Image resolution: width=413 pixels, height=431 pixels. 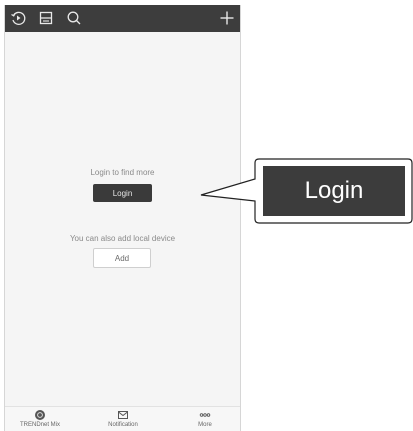 I want to click on callout-login-label: Login, so click(x=334, y=191).